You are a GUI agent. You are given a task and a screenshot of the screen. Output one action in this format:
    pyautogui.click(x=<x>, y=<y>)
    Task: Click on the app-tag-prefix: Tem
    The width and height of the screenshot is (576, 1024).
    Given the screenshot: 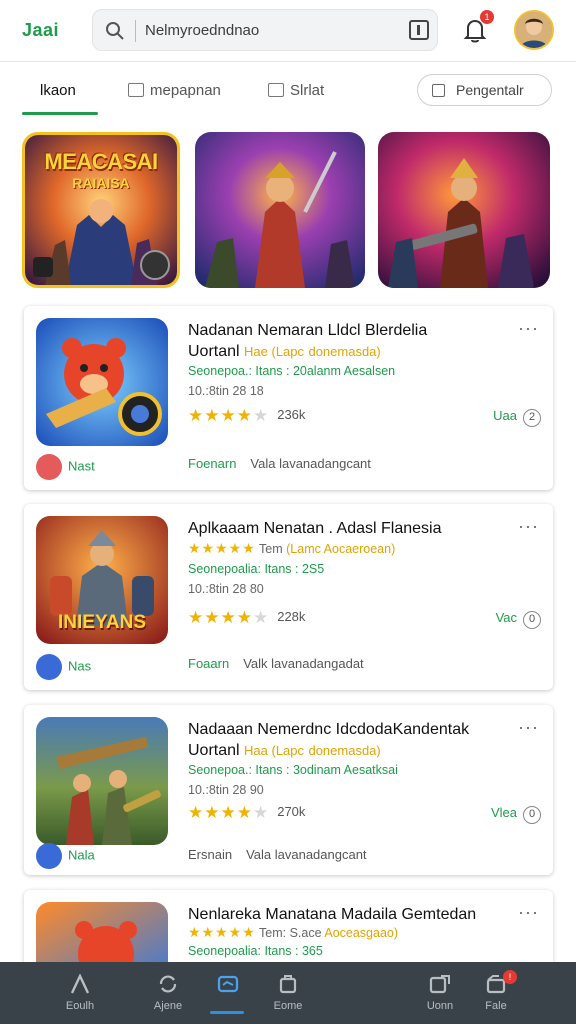 What is the action you would take?
    pyautogui.click(x=271, y=549)
    